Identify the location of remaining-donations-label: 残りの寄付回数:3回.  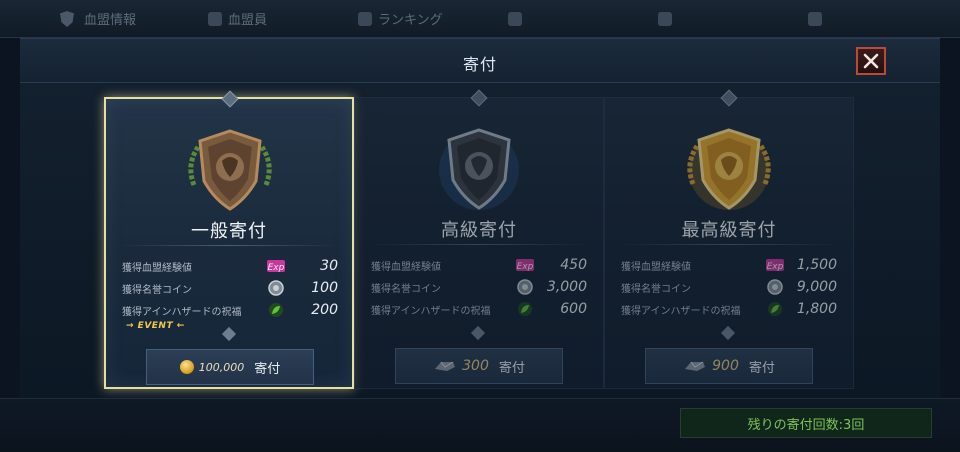
(806, 423).